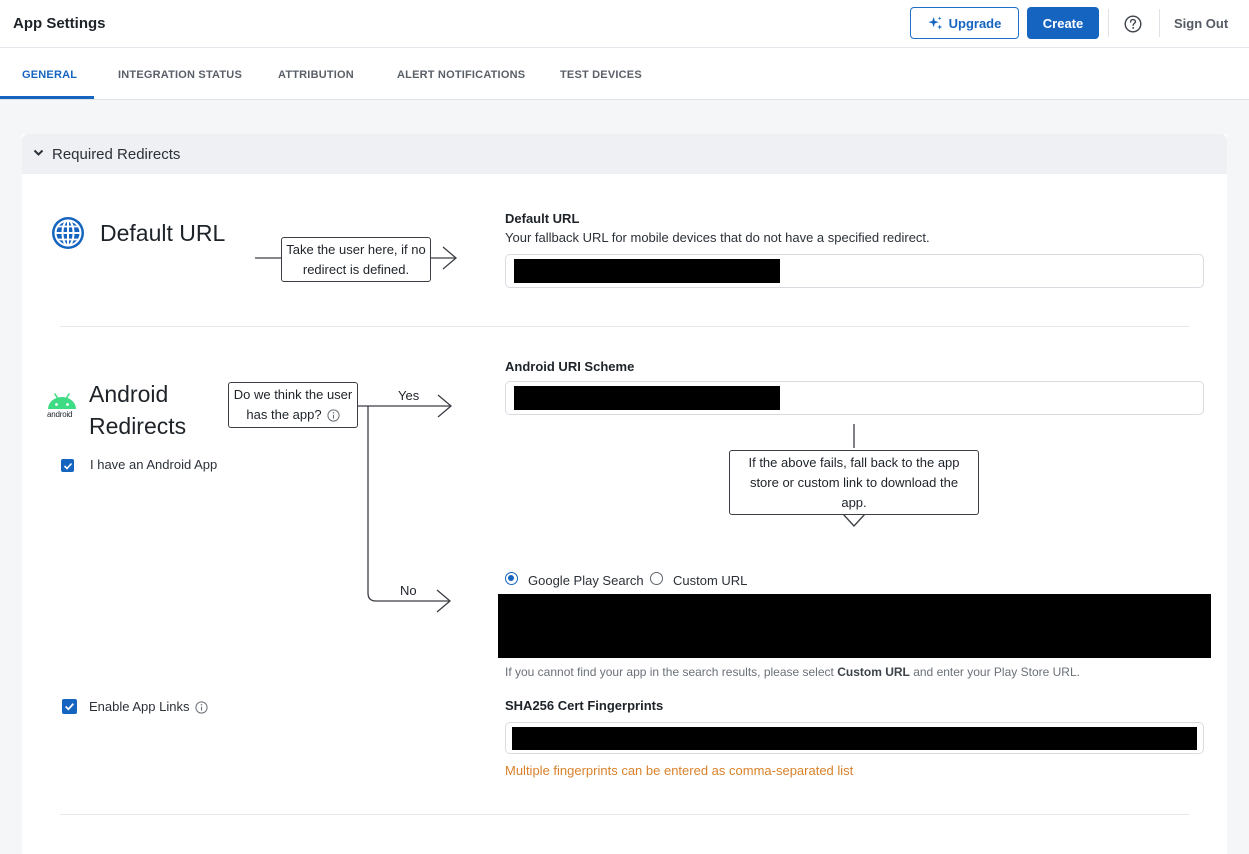  Describe the element at coordinates (409, 395) in the screenshot. I see `yes-label: Yes` at that location.